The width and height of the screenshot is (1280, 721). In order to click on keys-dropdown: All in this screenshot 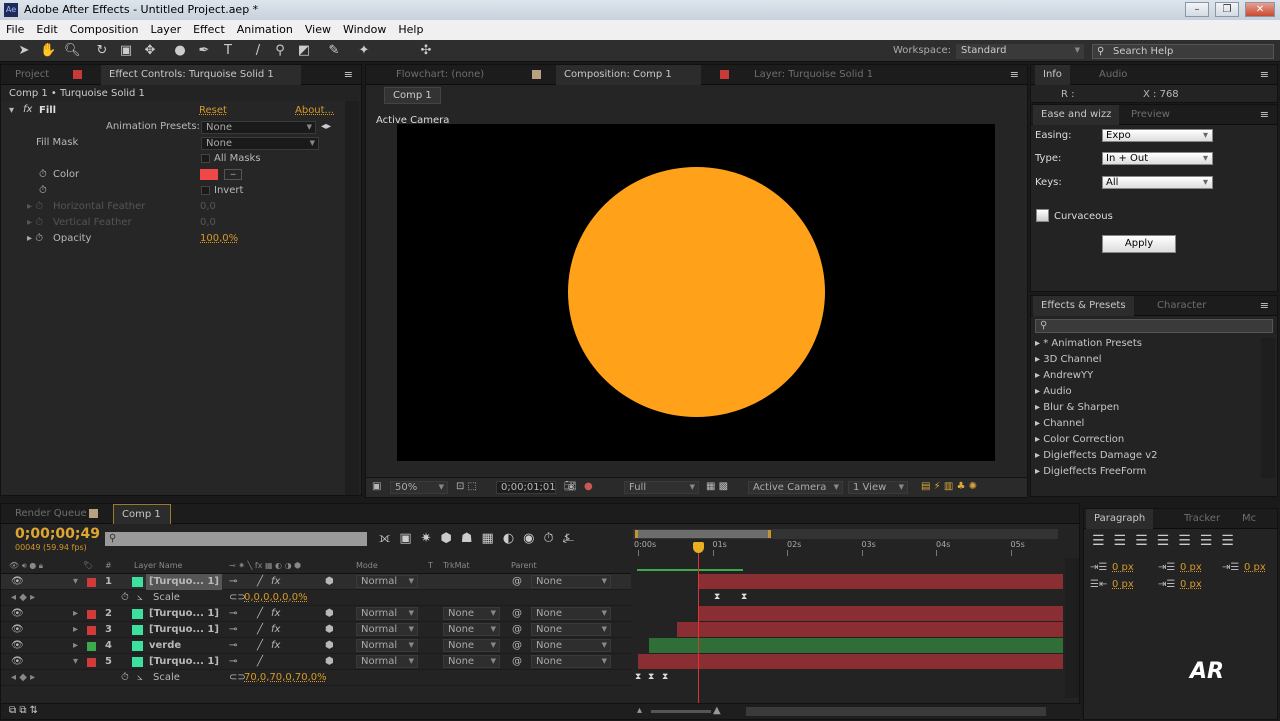, I will do `click(1157, 182)`.